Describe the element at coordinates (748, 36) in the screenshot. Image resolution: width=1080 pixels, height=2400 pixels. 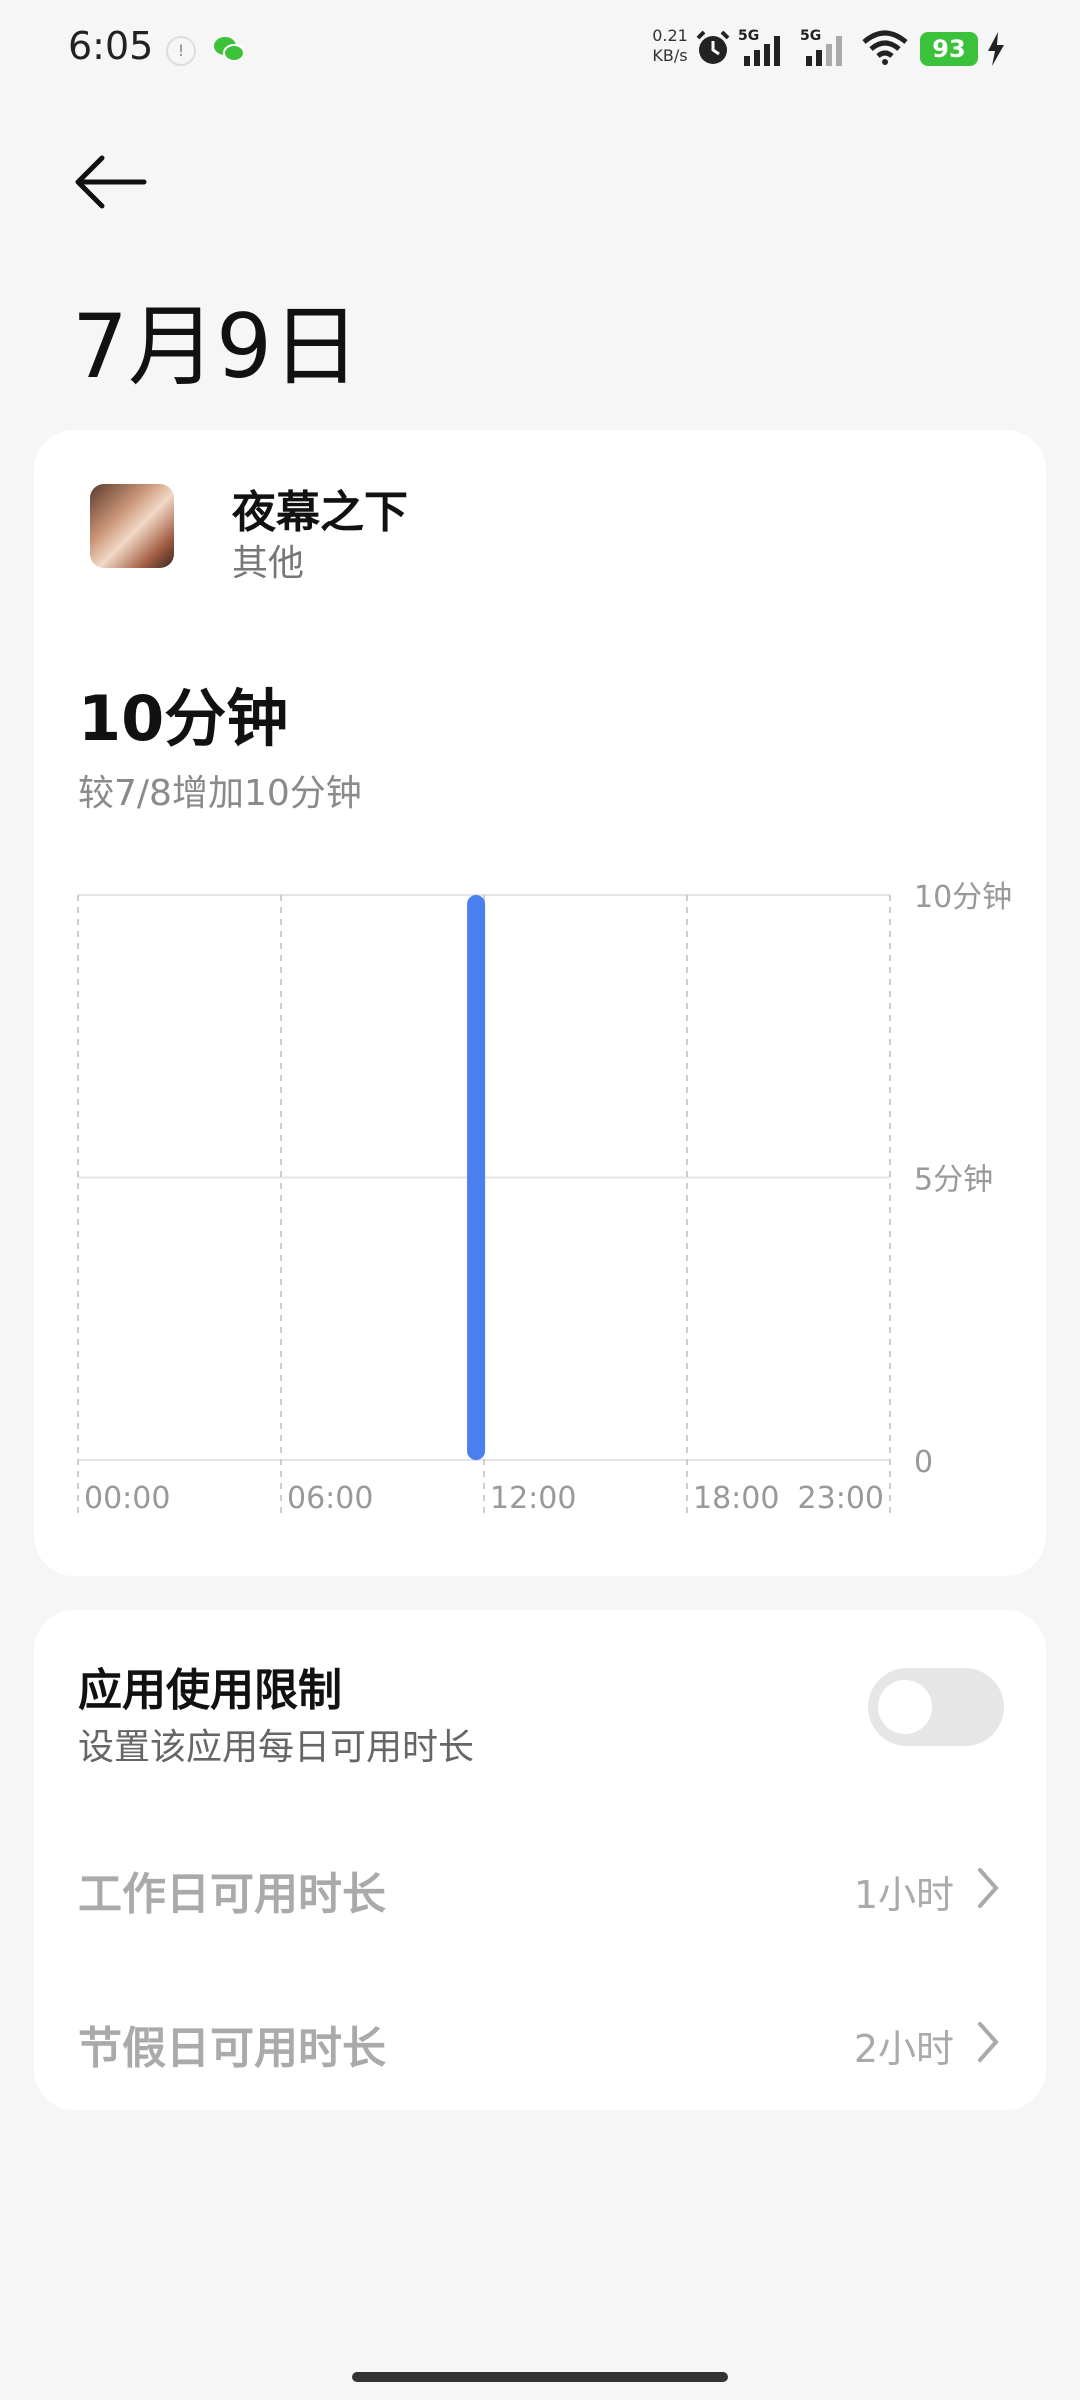
I see `signal1-label: 5G` at that location.